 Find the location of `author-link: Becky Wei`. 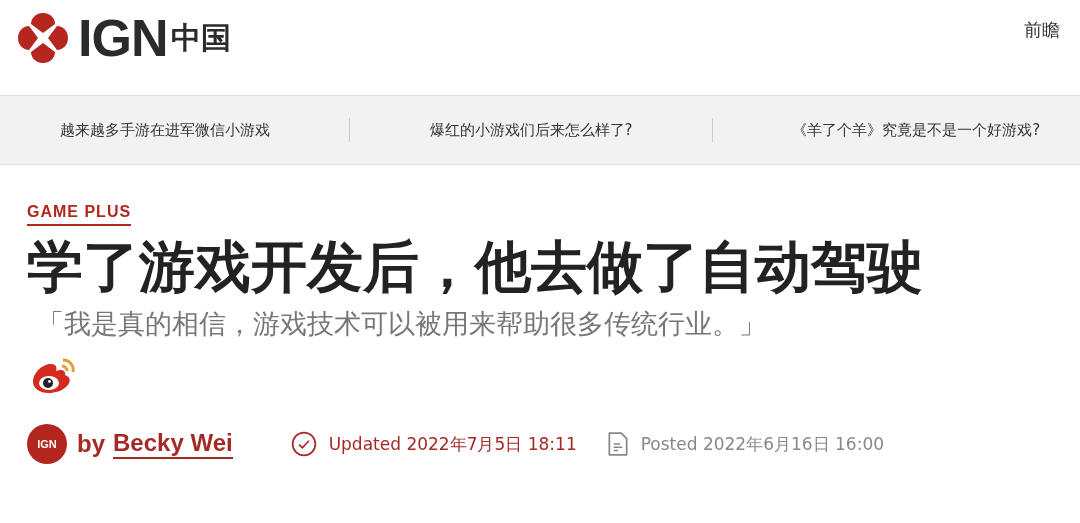

author-link: Becky Wei is located at coordinates (173, 444).